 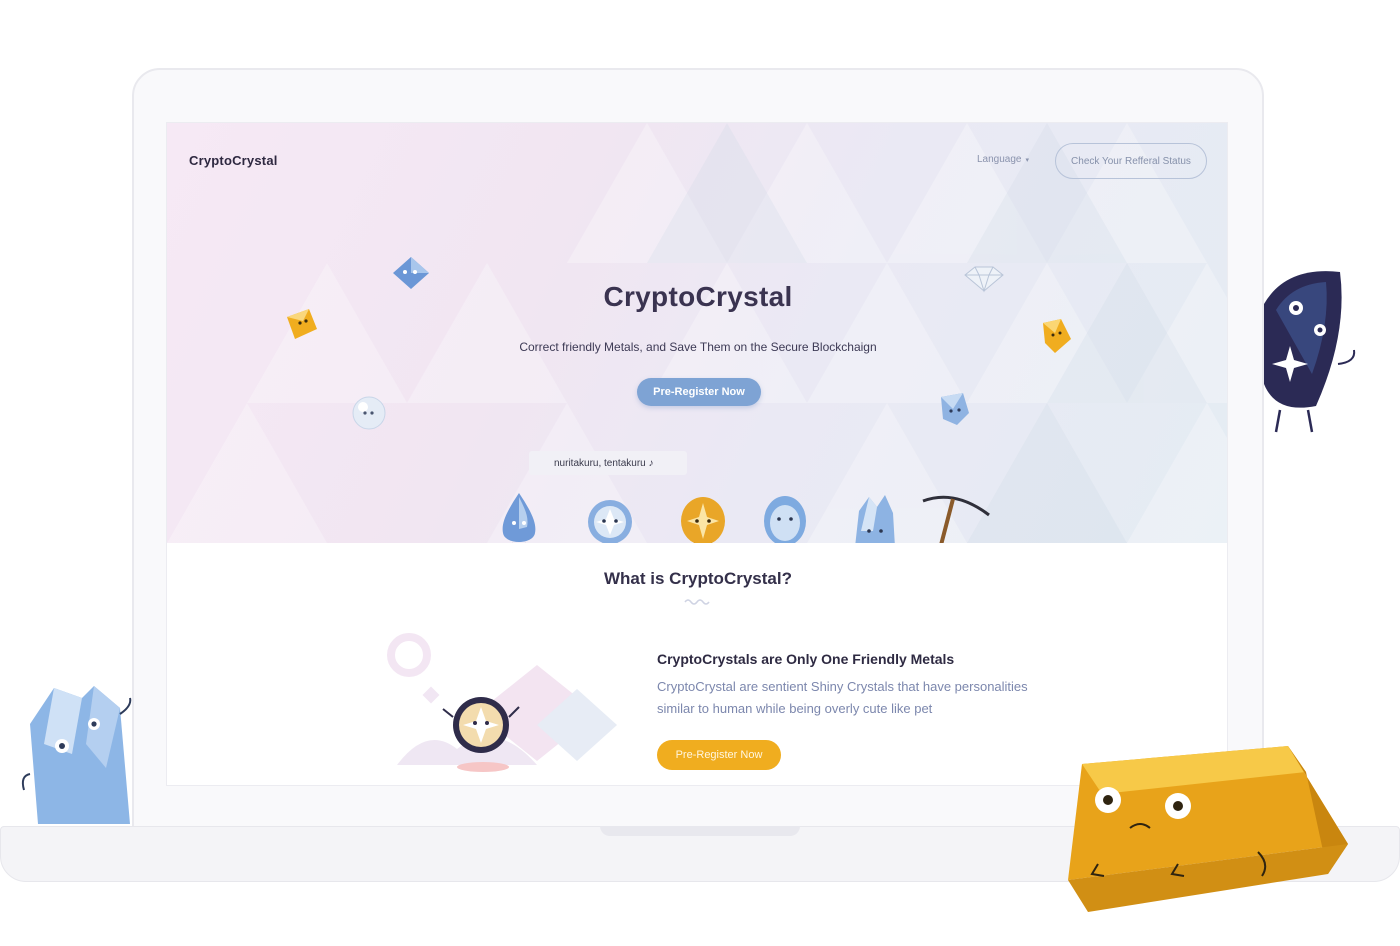 What do you see at coordinates (999, 159) in the screenshot?
I see `language-label: Language` at bounding box center [999, 159].